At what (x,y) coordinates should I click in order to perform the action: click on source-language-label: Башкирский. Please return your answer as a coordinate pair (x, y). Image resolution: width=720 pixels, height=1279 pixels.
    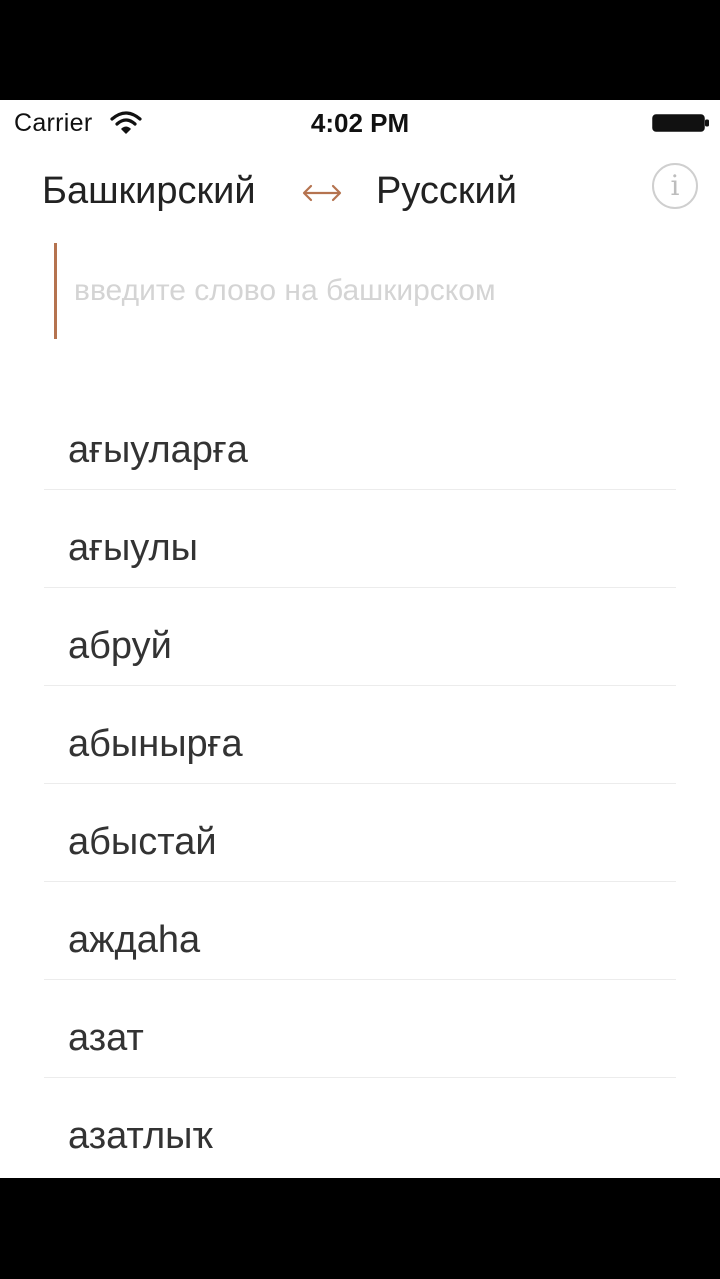
    Looking at the image, I should click on (149, 191).